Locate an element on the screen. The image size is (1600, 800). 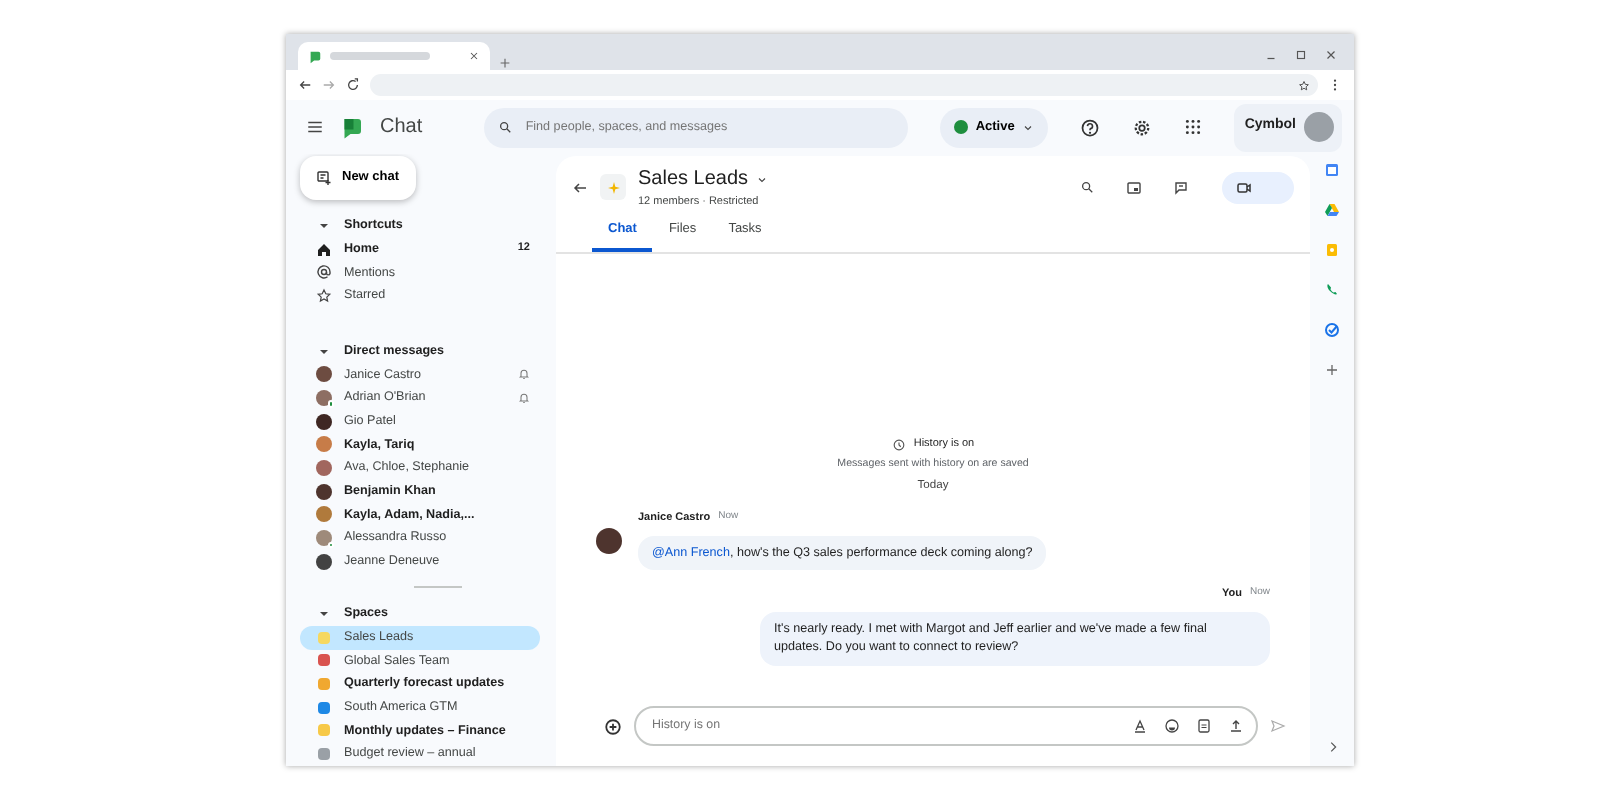
video-icon is located at coordinates (1244, 187).